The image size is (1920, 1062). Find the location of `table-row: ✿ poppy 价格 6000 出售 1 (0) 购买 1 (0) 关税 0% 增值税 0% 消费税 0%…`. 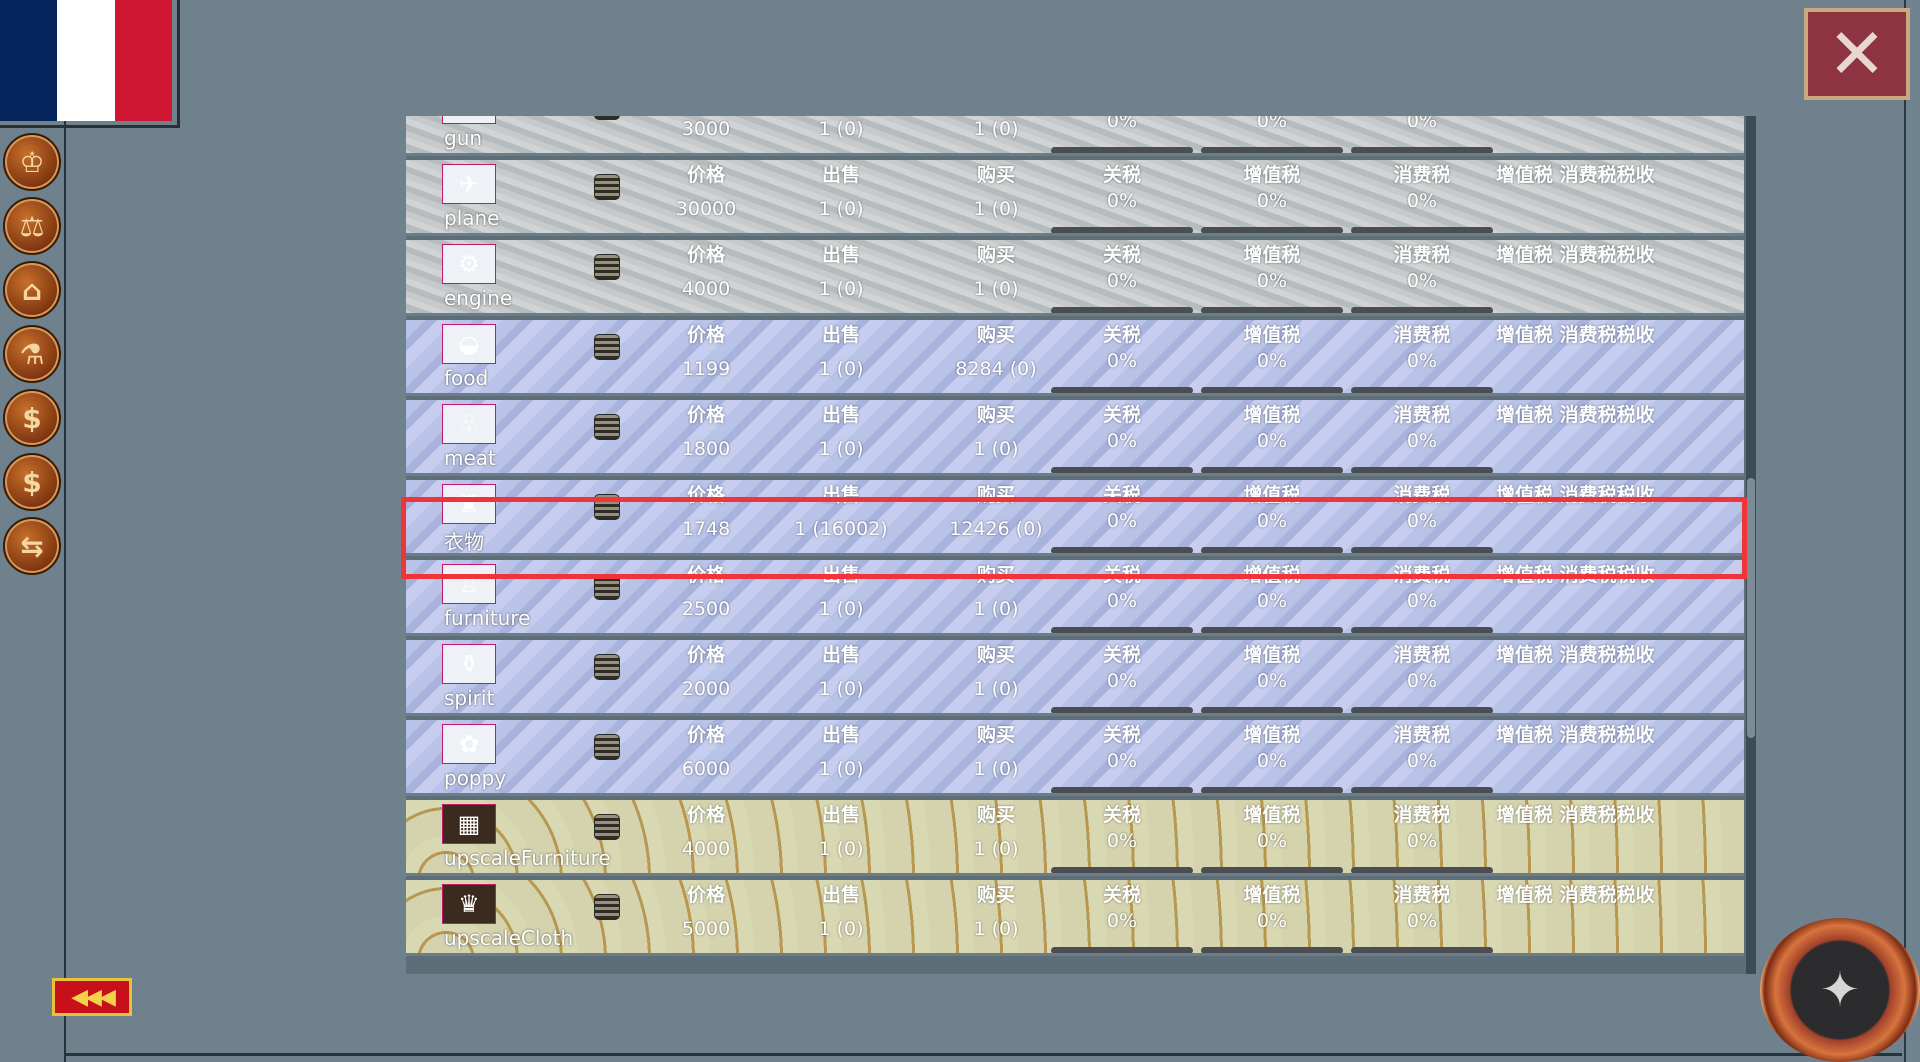

table-row: ✿ poppy 价格 6000 出售 1 (0) 购买 1 (0) 关税 0% 增值税 0% 消费税 0%… is located at coordinates (1075, 758).